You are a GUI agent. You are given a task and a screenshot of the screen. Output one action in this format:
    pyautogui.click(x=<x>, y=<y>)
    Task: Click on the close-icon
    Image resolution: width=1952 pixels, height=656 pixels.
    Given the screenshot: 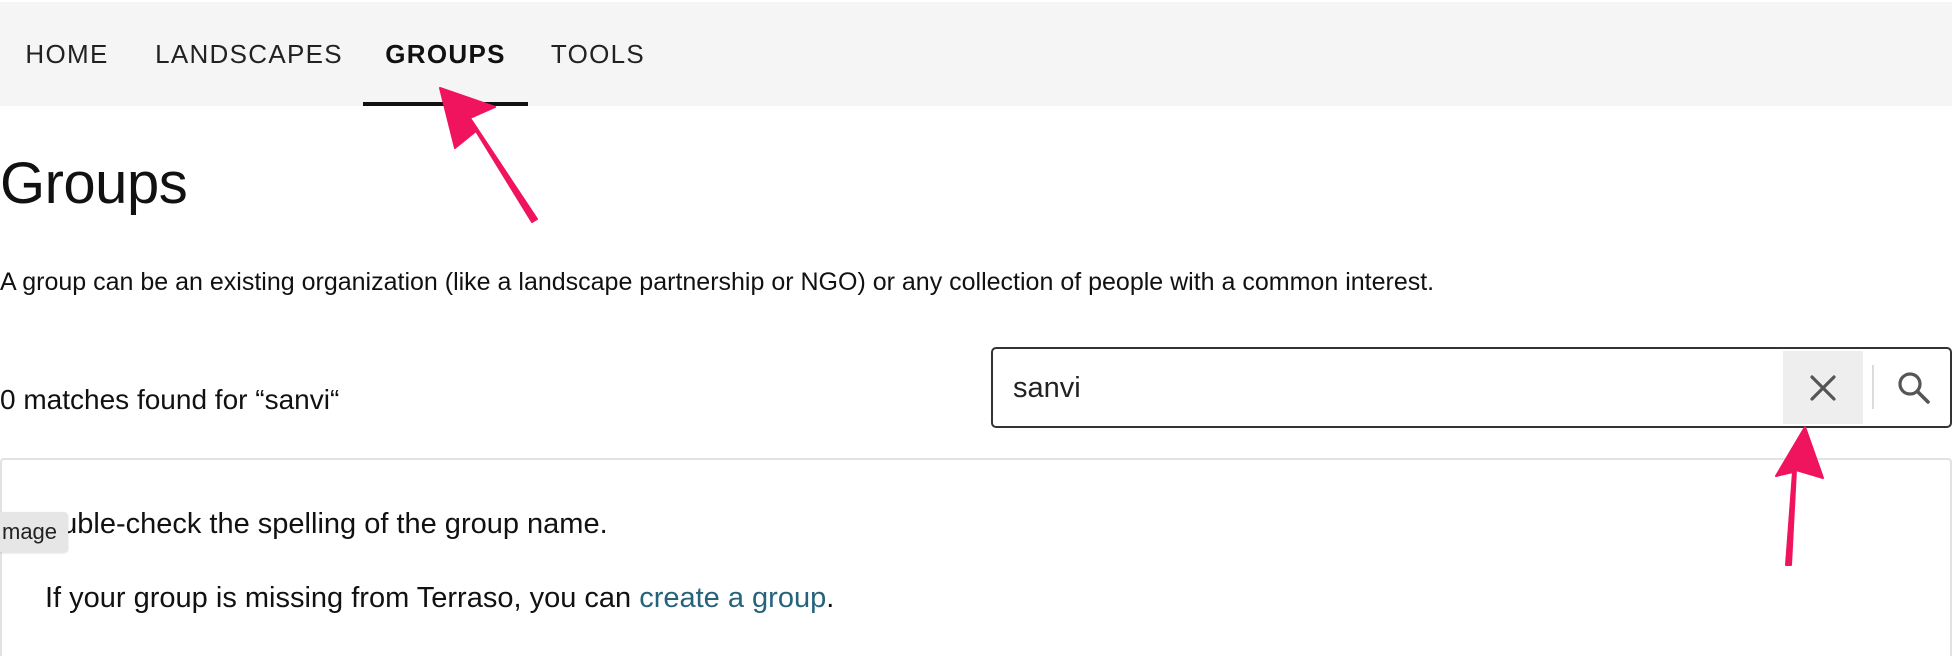 What is the action you would take?
    pyautogui.click(x=1823, y=387)
    